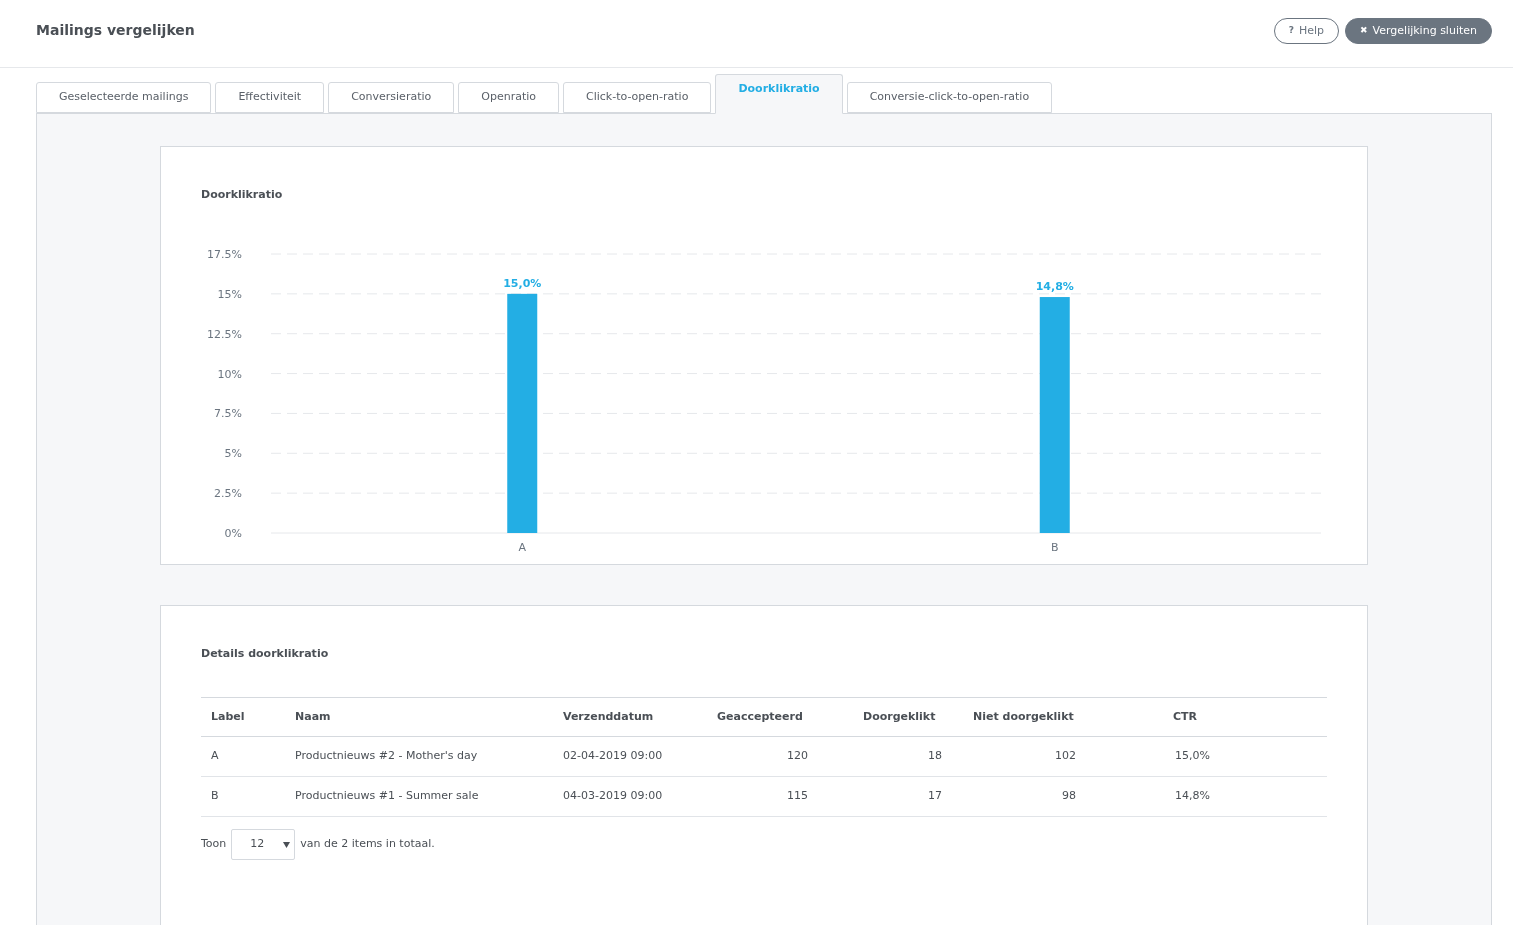  What do you see at coordinates (522, 547) in the screenshot?
I see `x-axis-label: A` at bounding box center [522, 547].